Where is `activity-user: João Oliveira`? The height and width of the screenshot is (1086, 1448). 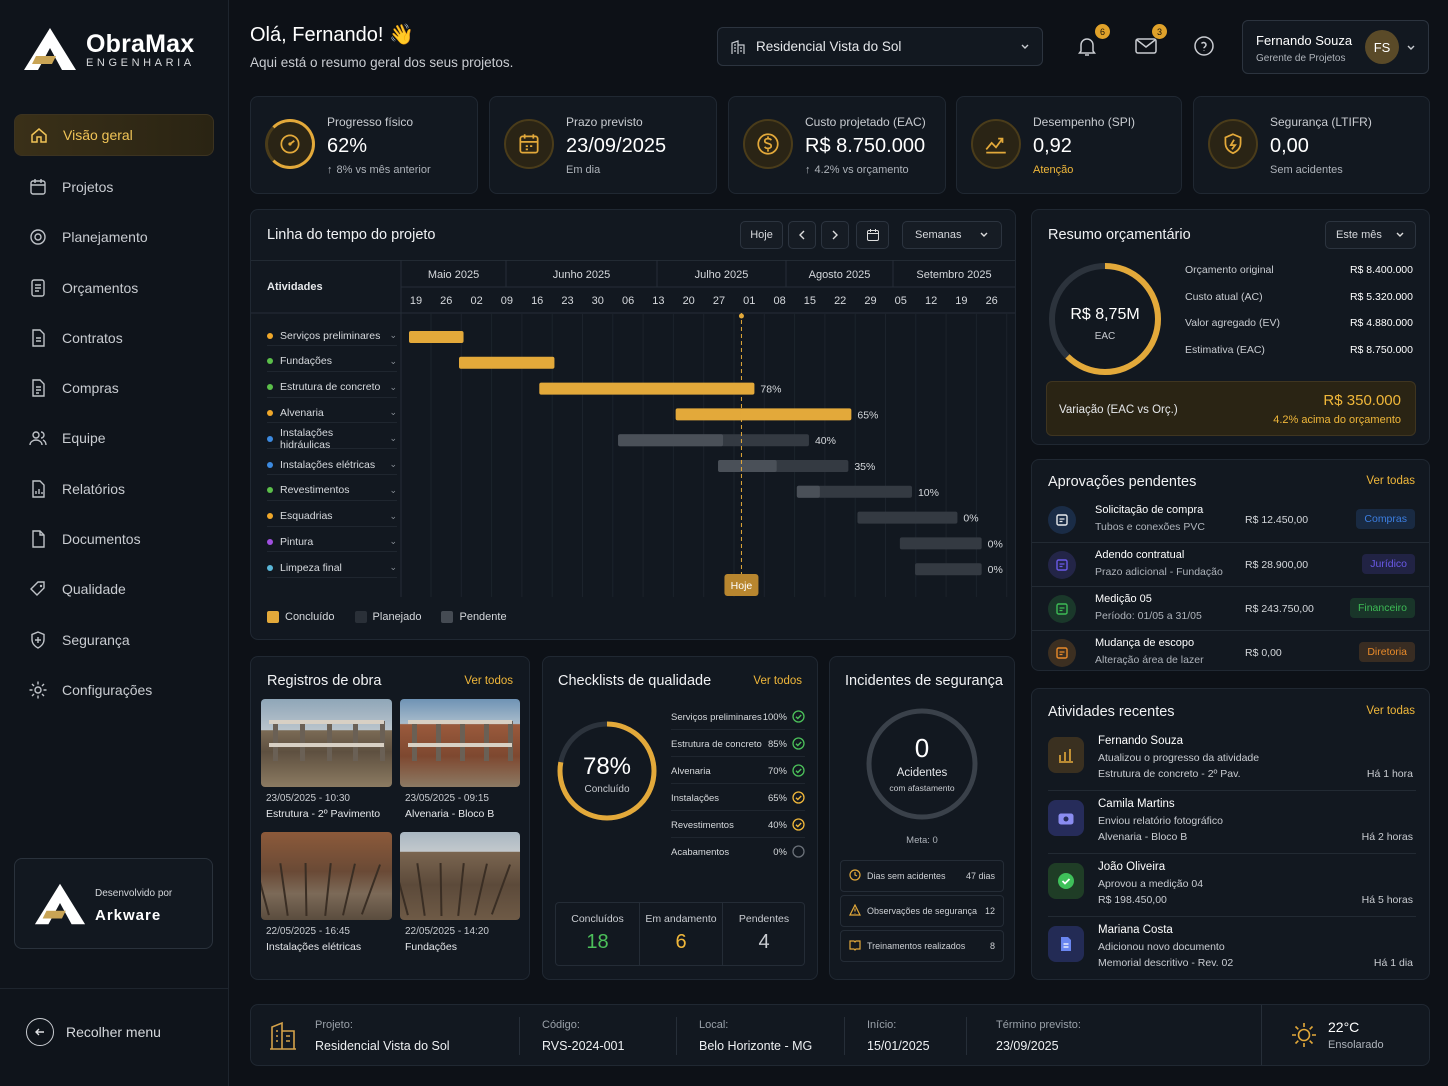 activity-user: João Oliveira is located at coordinates (1132, 867).